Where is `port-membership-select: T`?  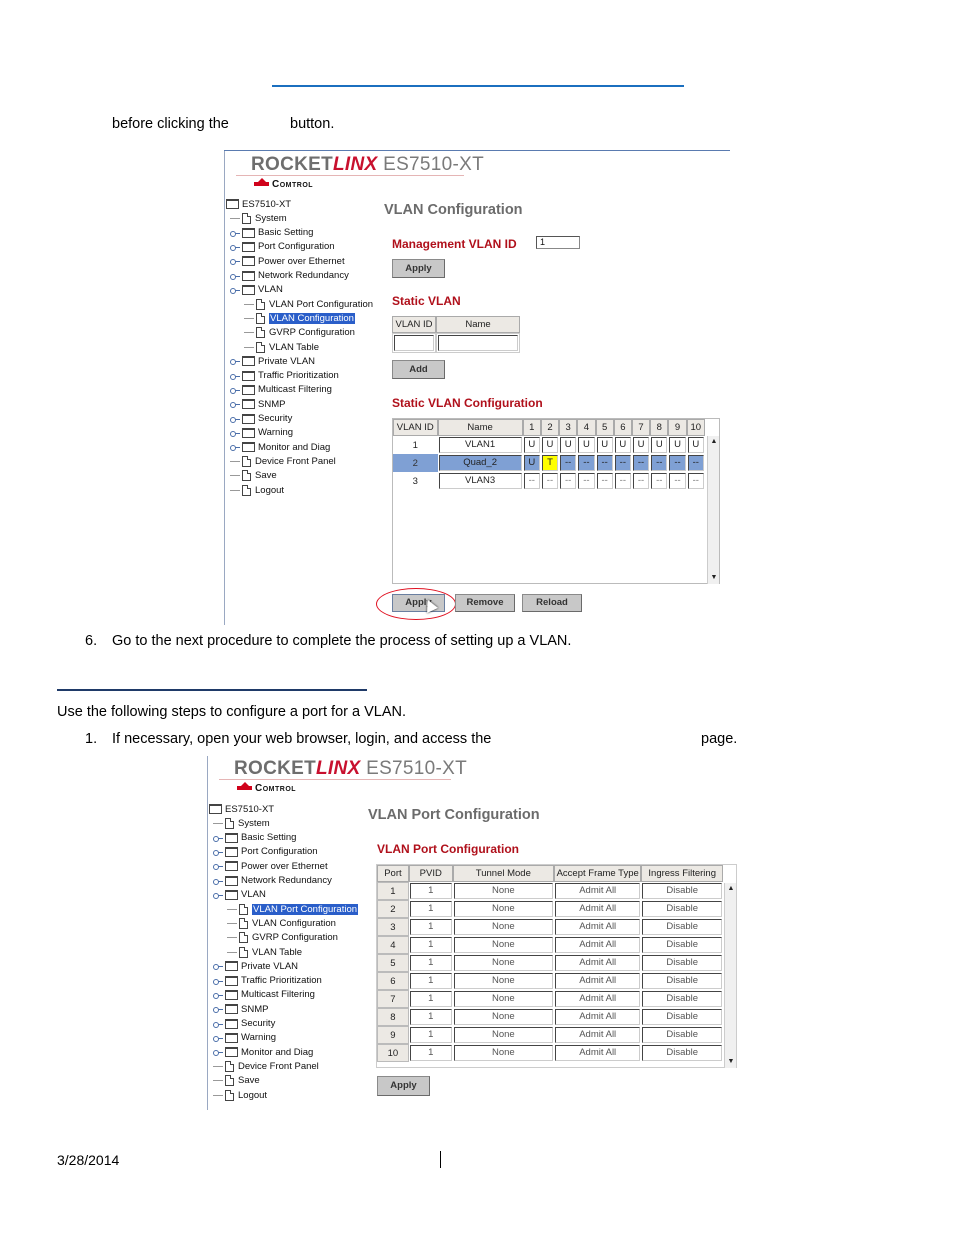
port-membership-select: T is located at coordinates (550, 463).